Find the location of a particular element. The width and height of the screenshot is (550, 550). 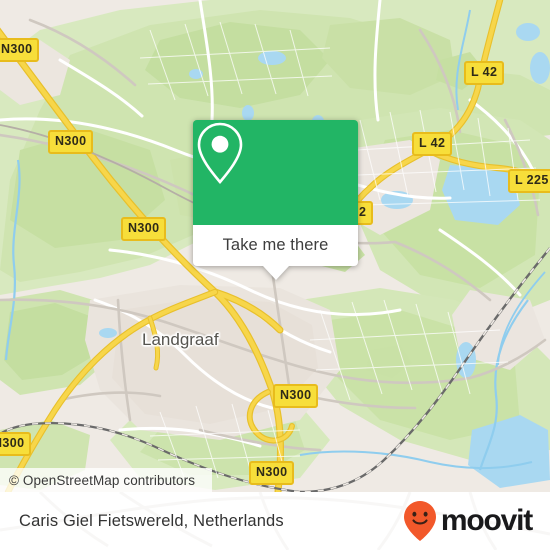

map-place-label-landgraaf: Landgraaf is located at coordinates (180, 339).